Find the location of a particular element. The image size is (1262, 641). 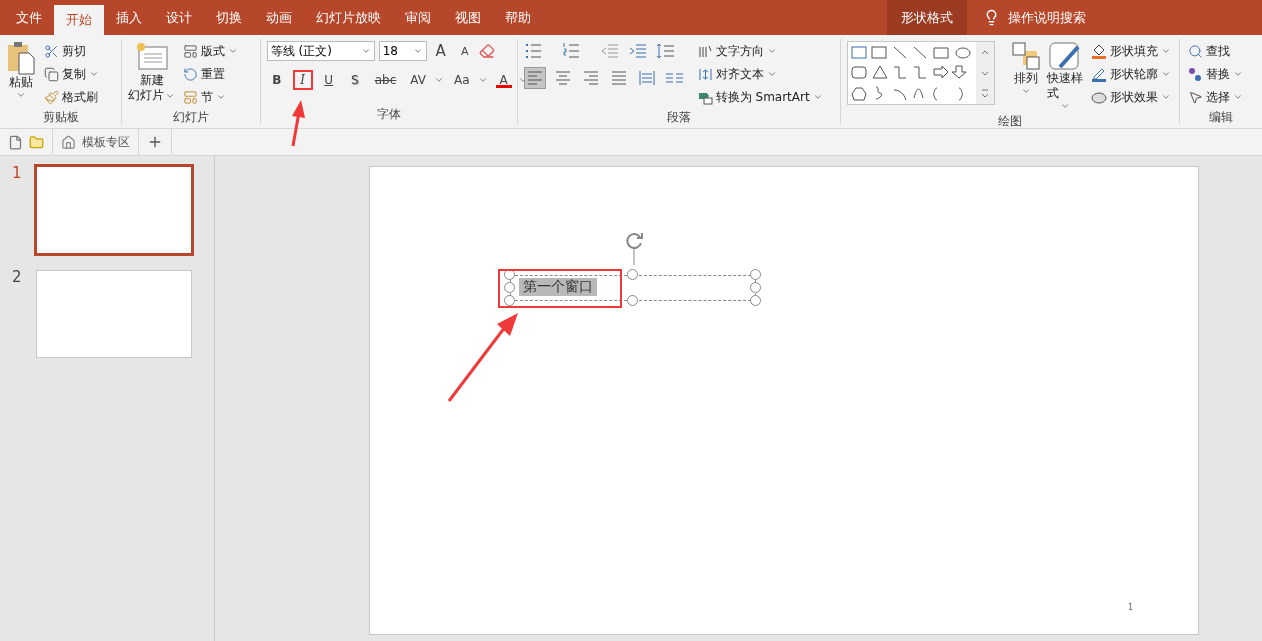

ribbon-button: 剪切 is located at coordinates (71, 51).